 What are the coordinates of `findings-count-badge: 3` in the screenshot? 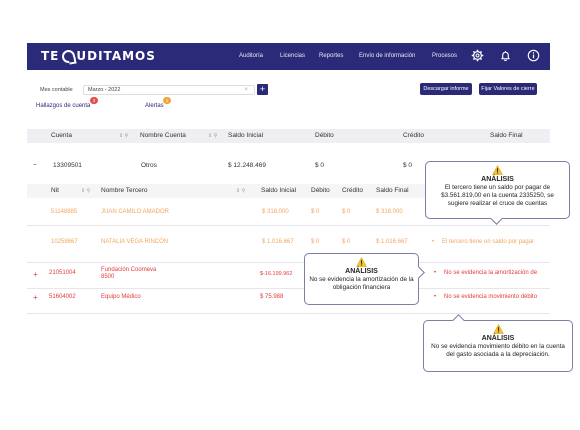 It's located at (94, 100).